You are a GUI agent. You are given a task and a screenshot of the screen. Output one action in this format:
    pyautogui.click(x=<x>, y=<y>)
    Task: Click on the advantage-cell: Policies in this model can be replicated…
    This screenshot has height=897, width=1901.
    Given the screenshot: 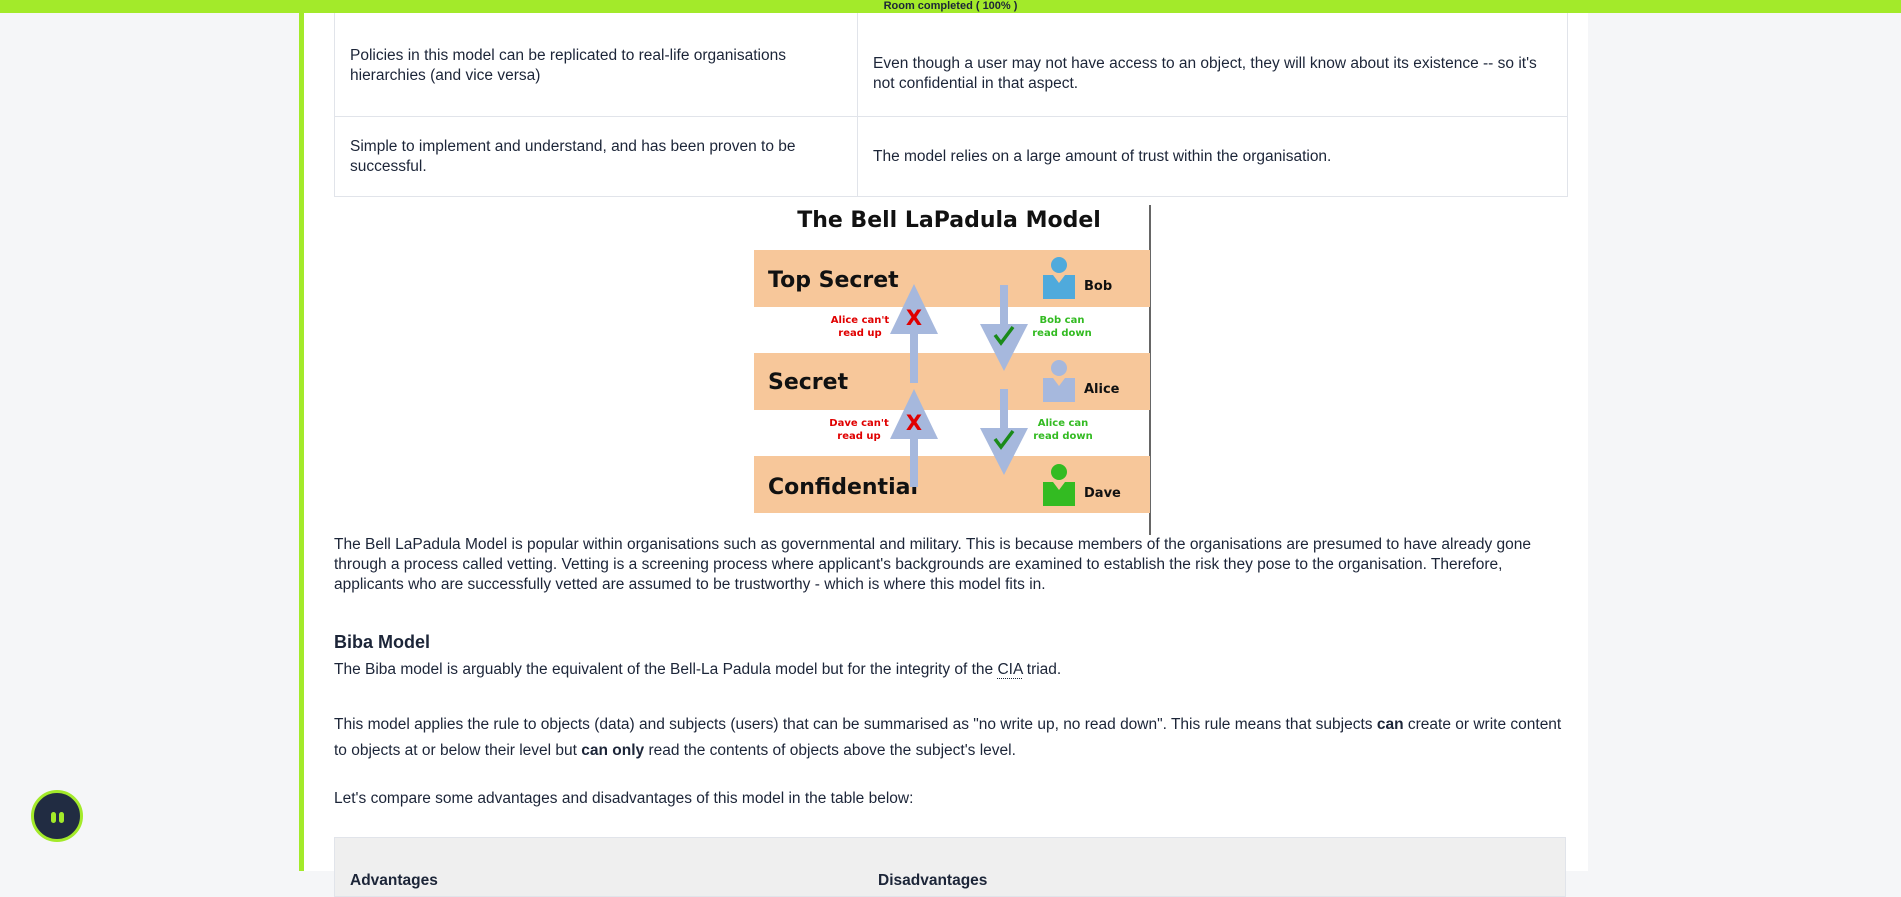 What is the action you would take?
    pyautogui.click(x=596, y=64)
    